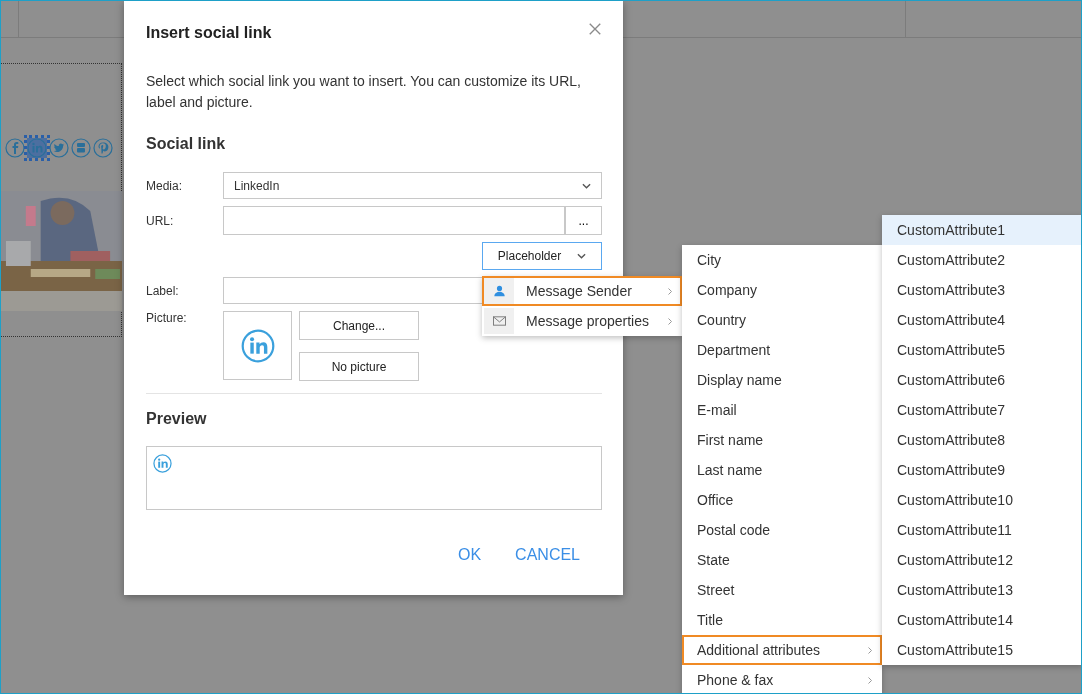  I want to click on menu-item: Message properties, so click(582, 321).